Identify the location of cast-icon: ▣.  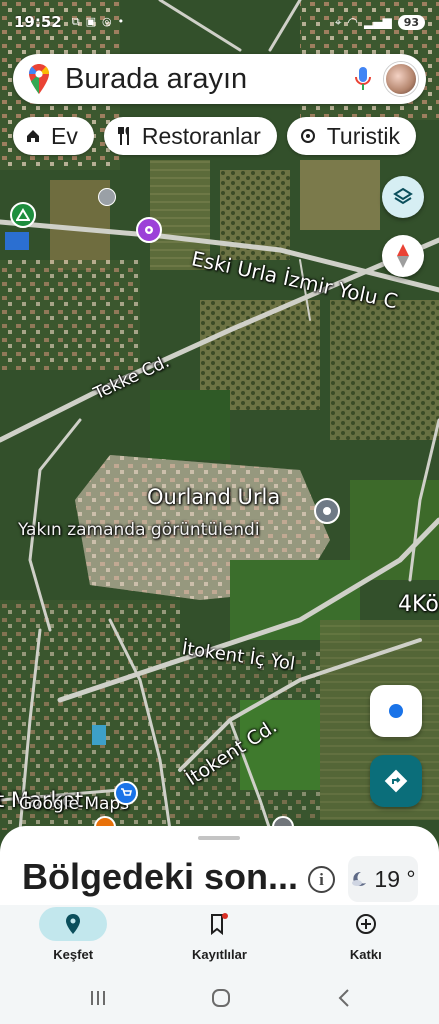
(91, 21).